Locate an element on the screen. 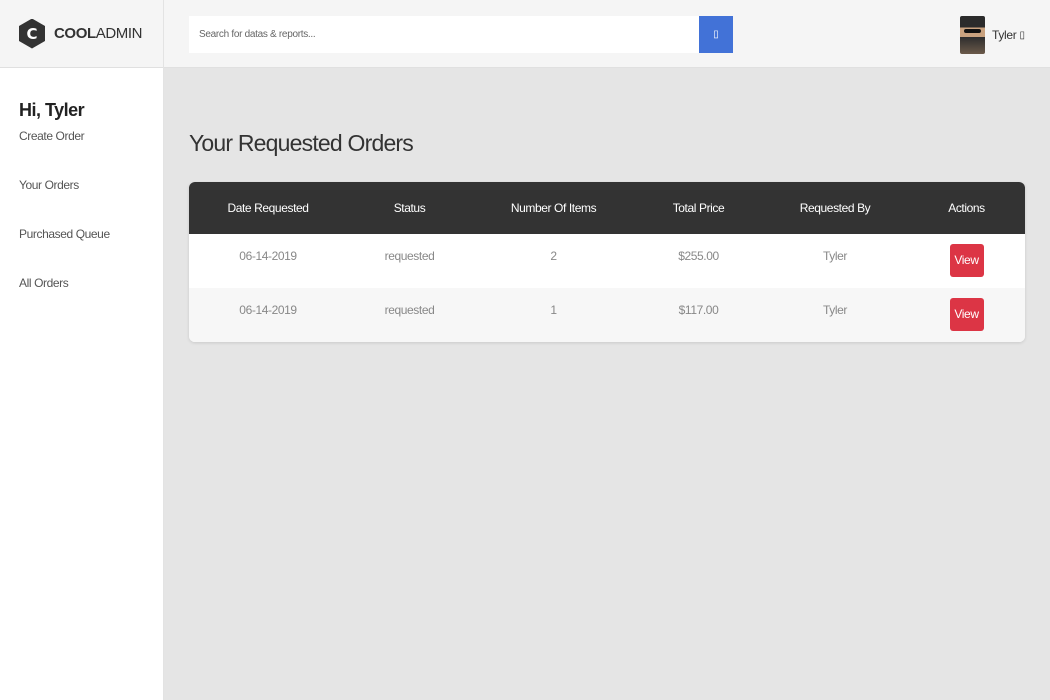 The image size is (1050, 700). search-icon: ▯ is located at coordinates (716, 34).